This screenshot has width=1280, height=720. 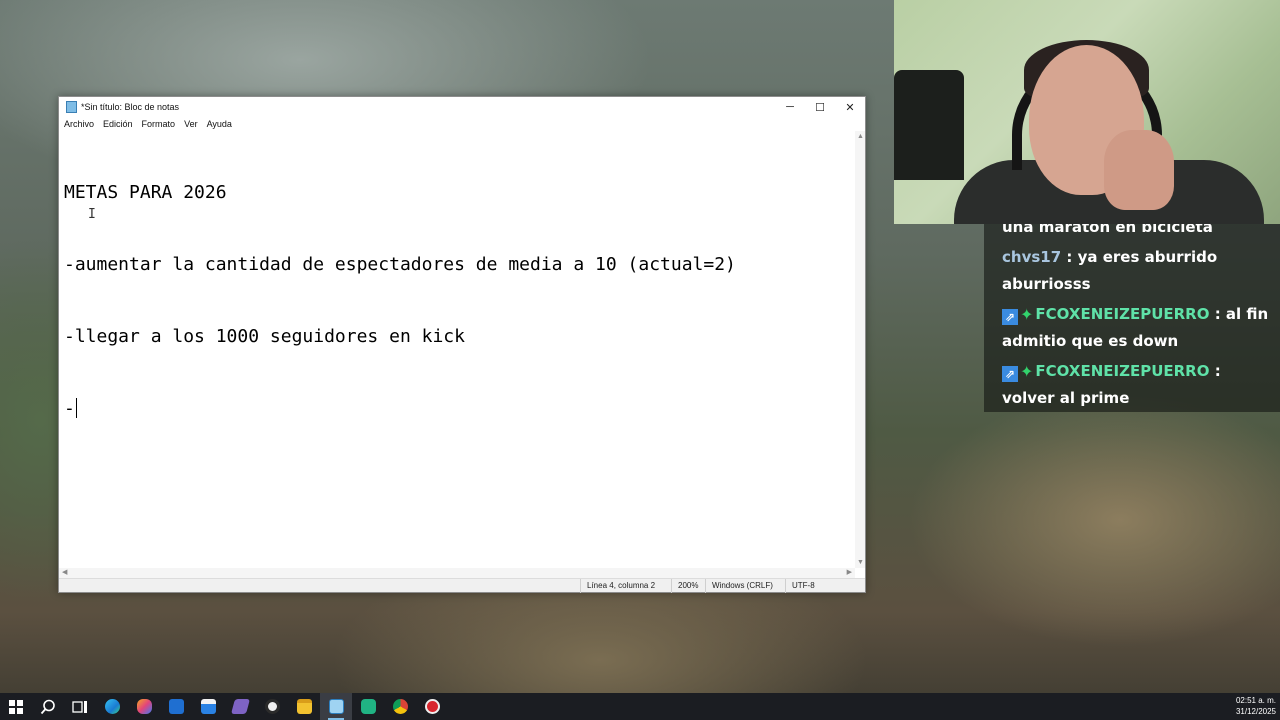 What do you see at coordinates (432, 706) in the screenshot?
I see `app-red-icon` at bounding box center [432, 706].